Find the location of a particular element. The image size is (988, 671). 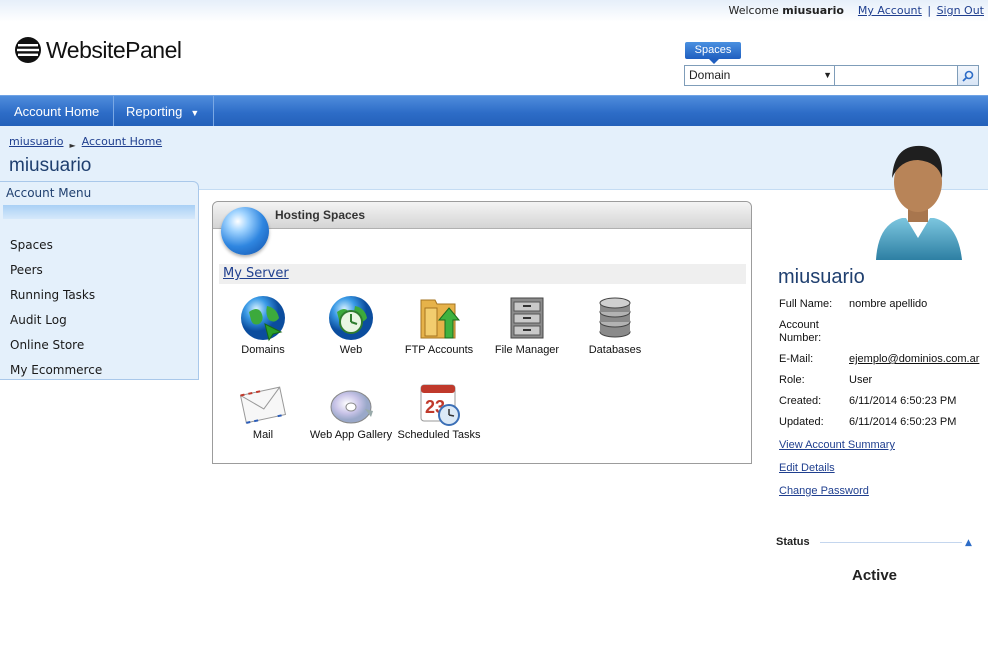

tile-file-manager: File Manager is located at coordinates (527, 325).